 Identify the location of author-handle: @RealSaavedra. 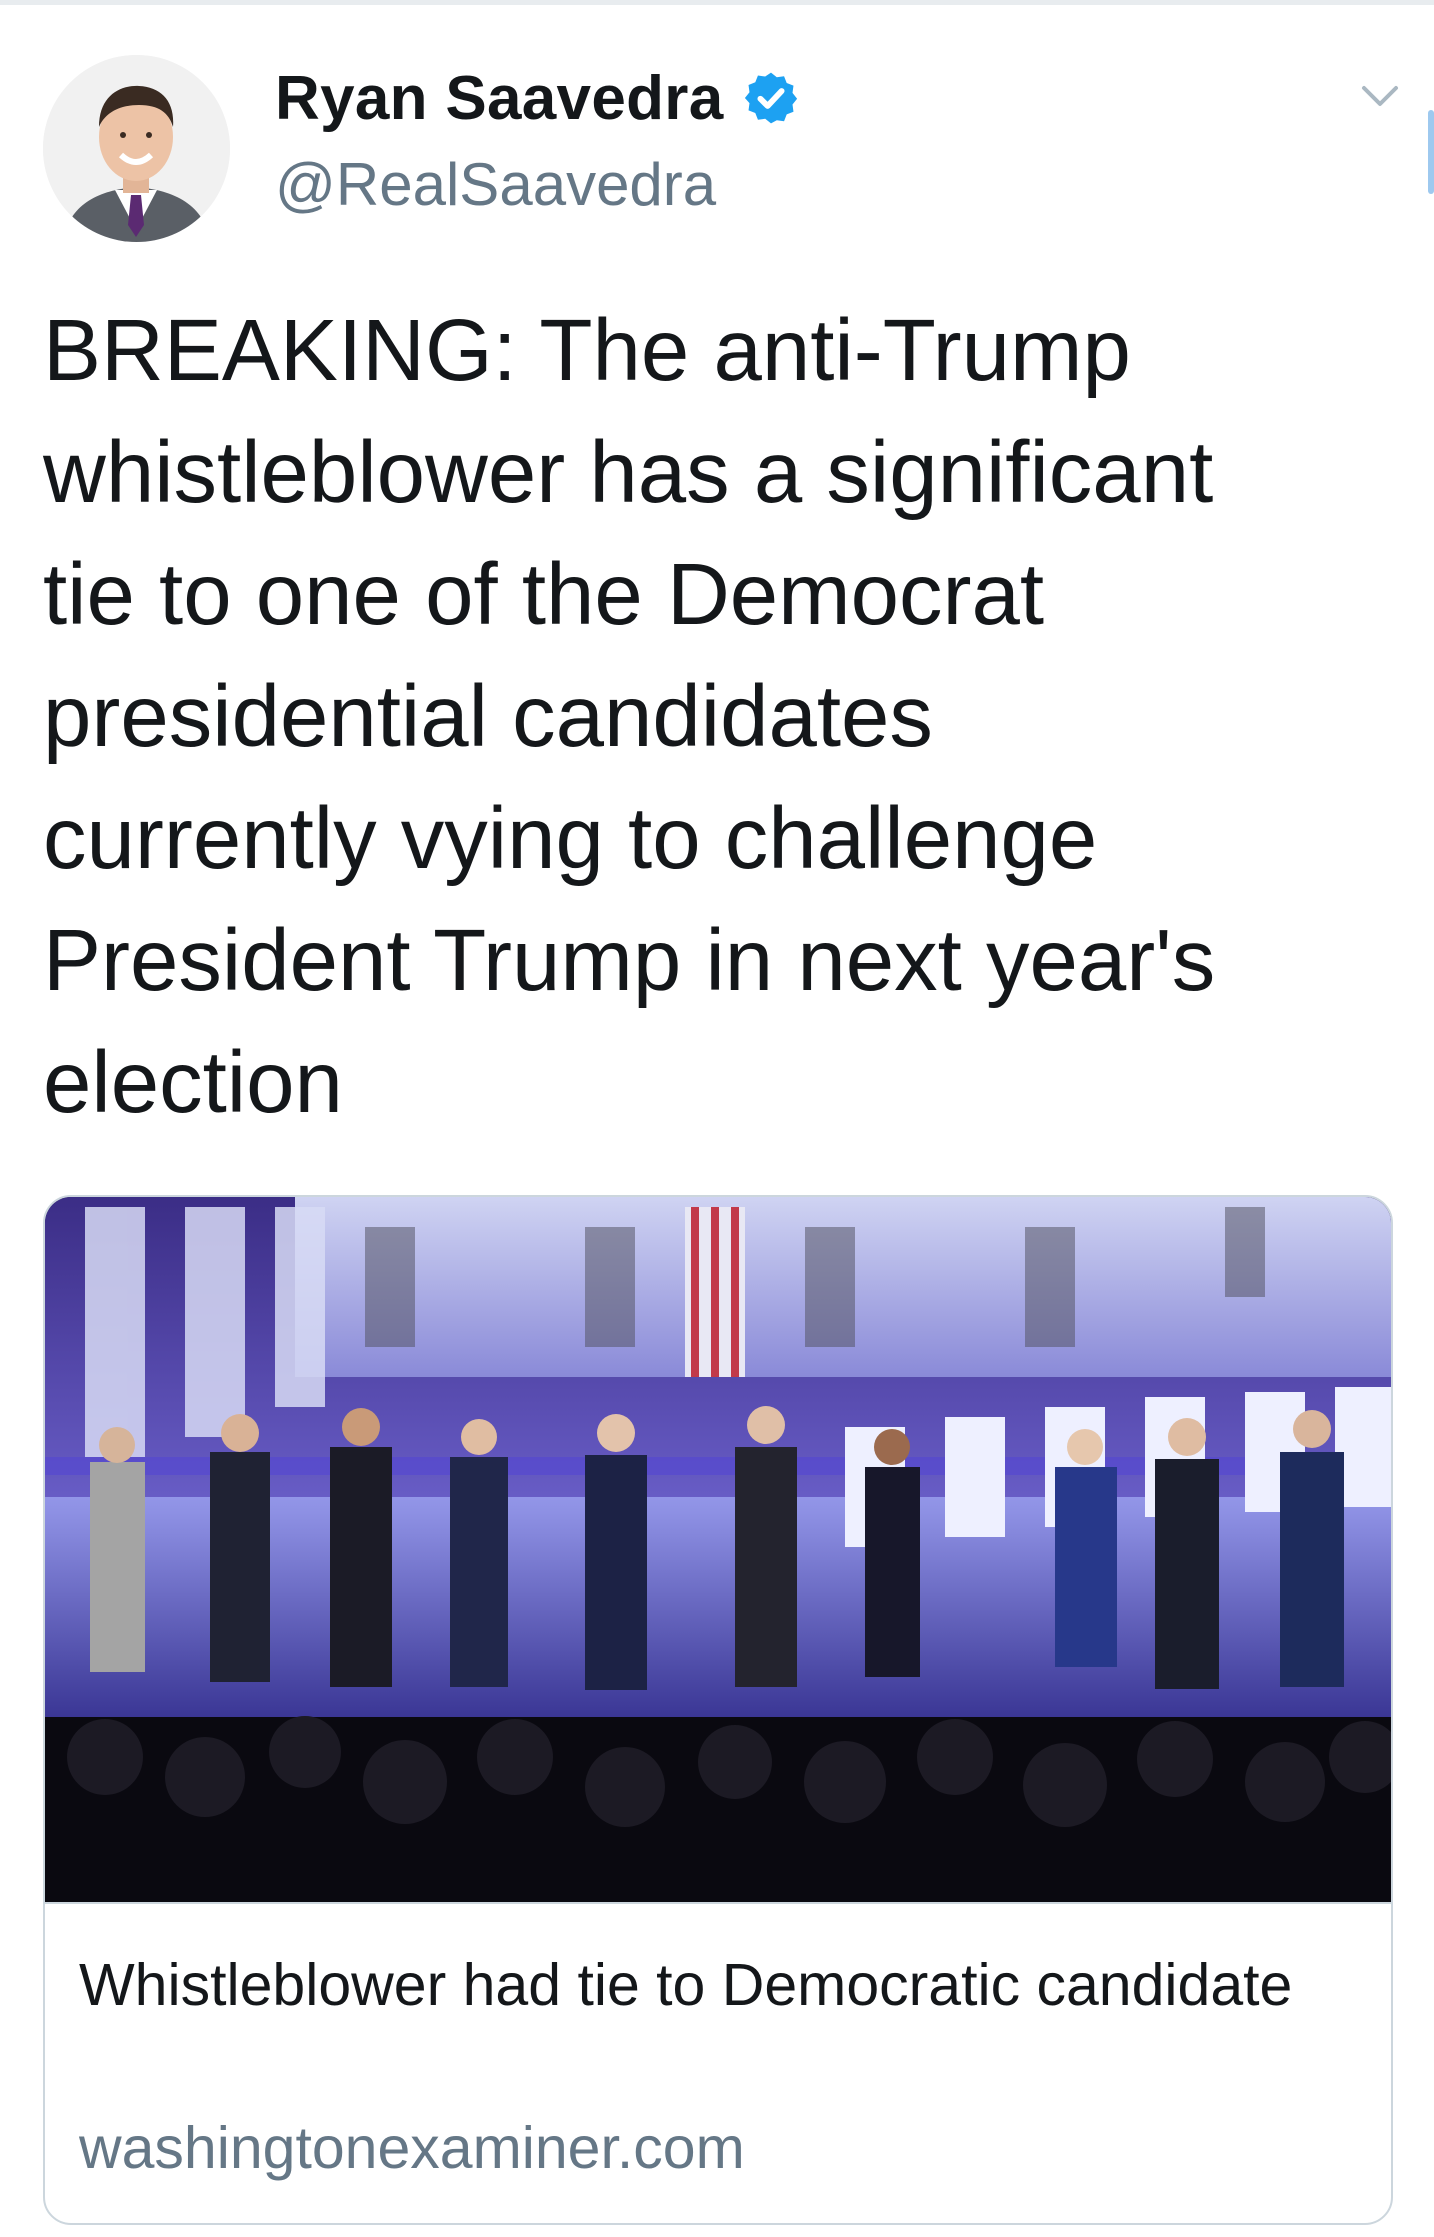
(495, 184).